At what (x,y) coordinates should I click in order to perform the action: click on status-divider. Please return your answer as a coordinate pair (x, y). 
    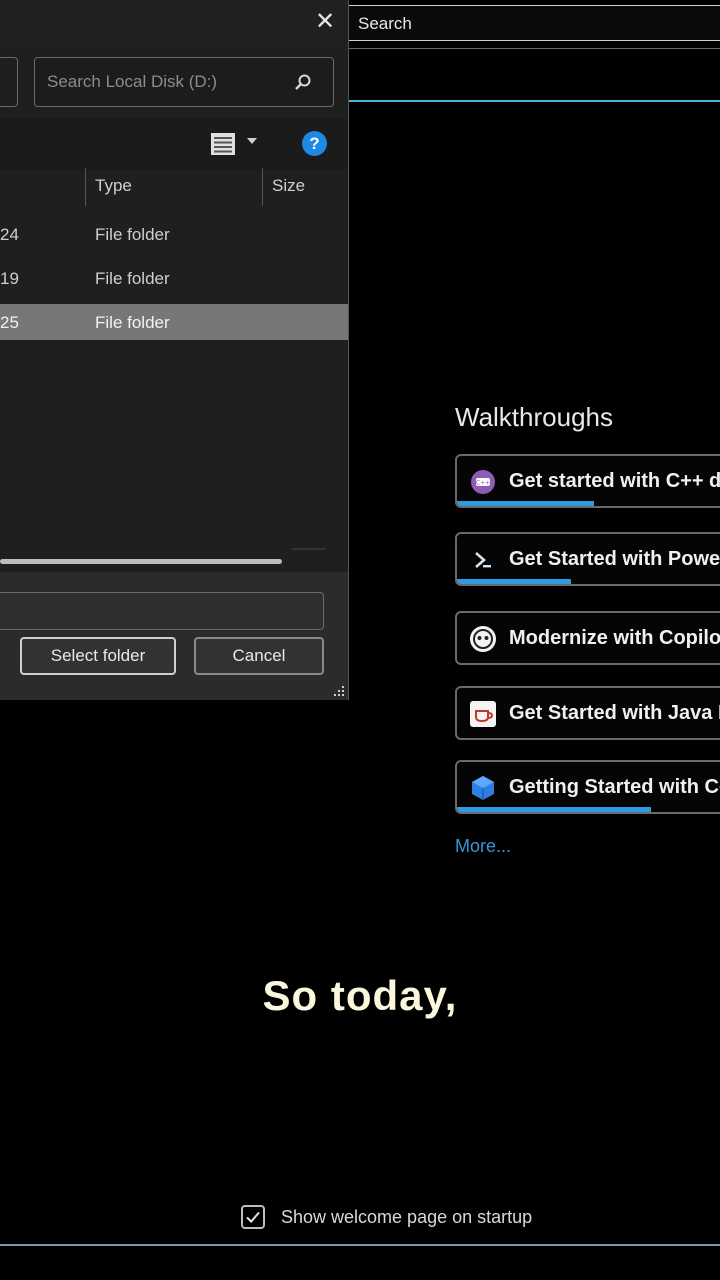
    Looking at the image, I should click on (360, 1245).